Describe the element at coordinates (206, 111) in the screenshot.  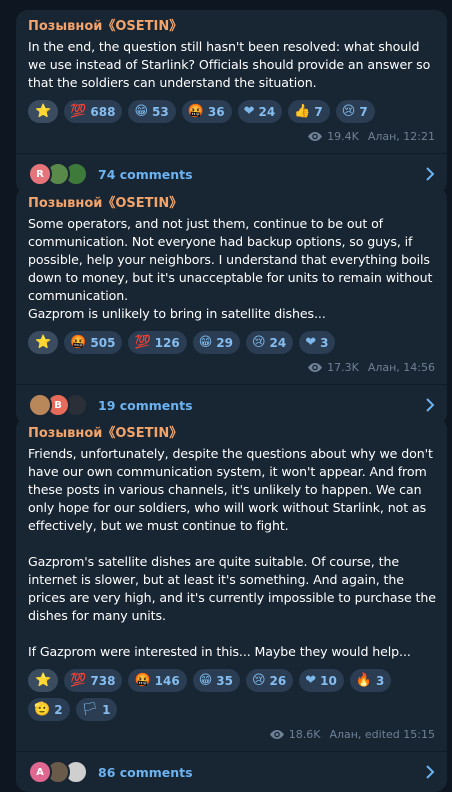
I see `reaction-button: 🤬 36` at that location.